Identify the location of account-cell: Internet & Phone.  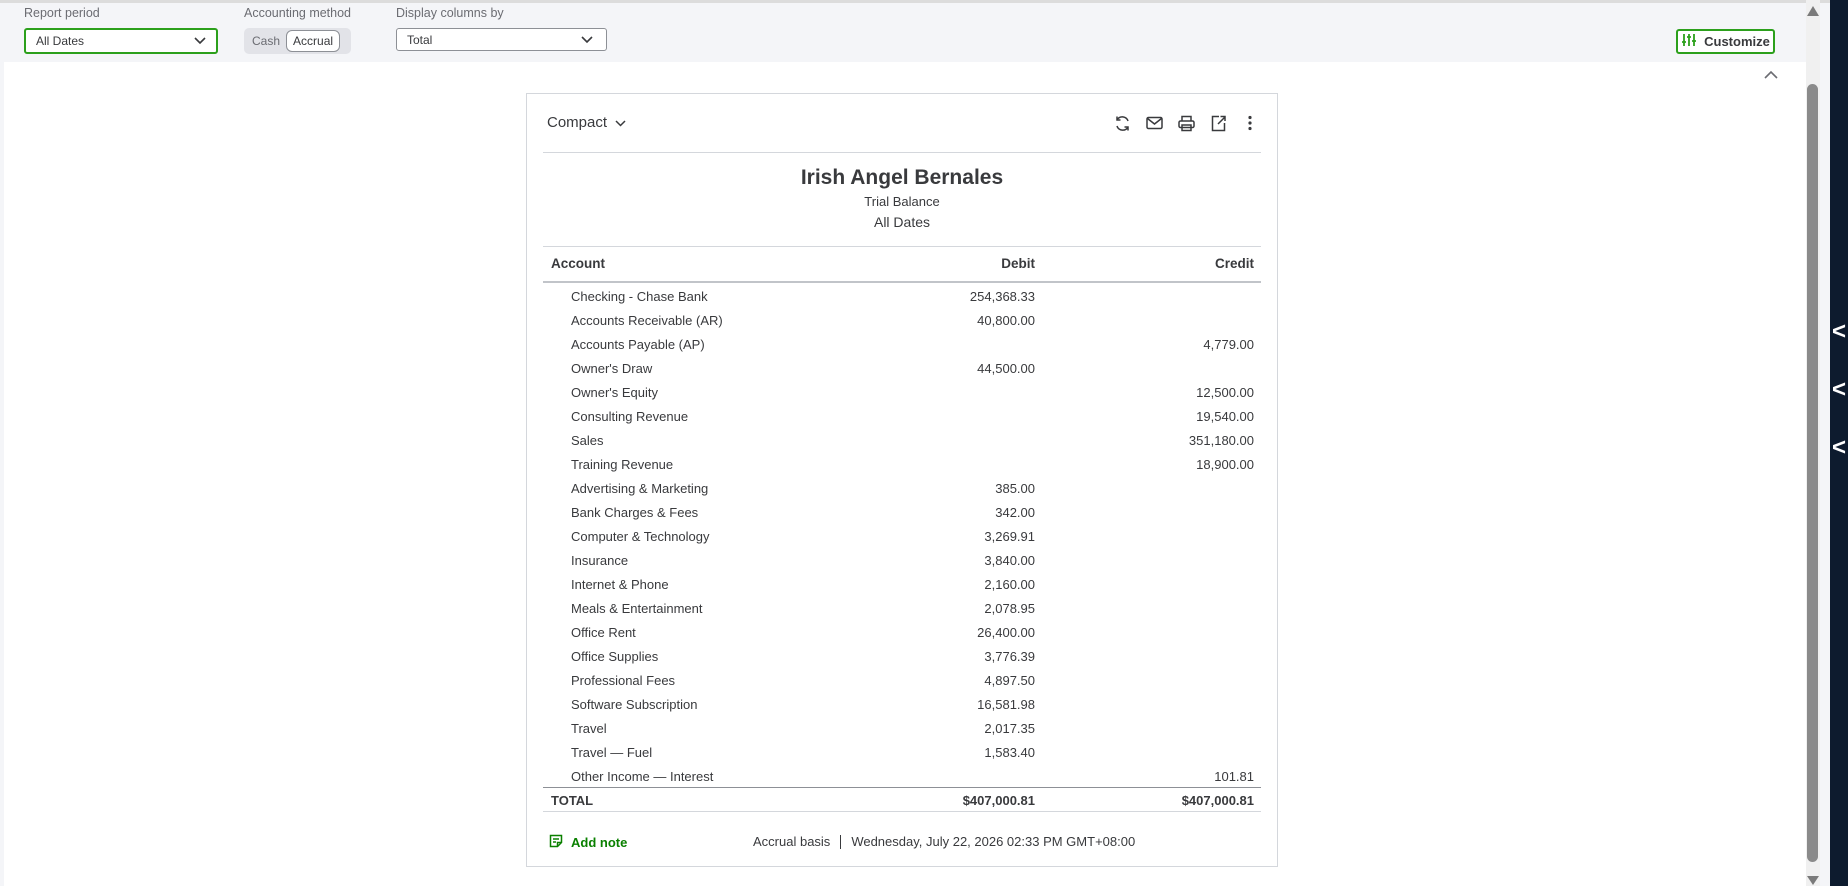
(620, 584).